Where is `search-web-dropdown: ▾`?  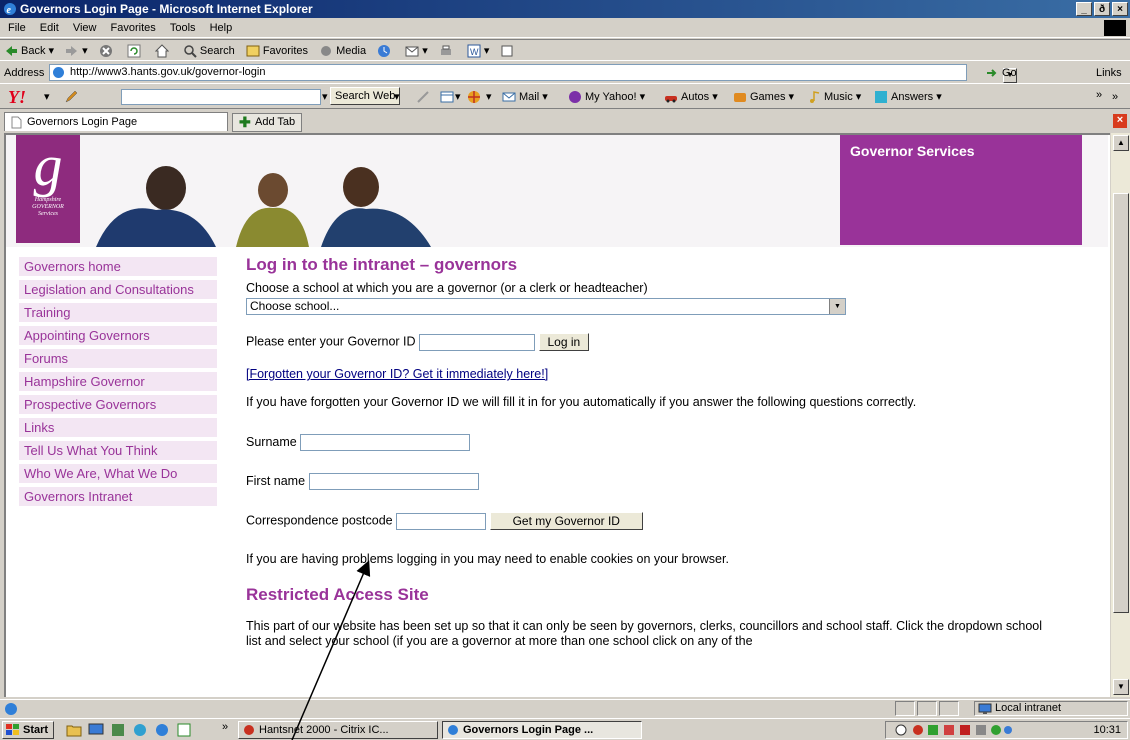 search-web-dropdown: ▾ is located at coordinates (397, 97).